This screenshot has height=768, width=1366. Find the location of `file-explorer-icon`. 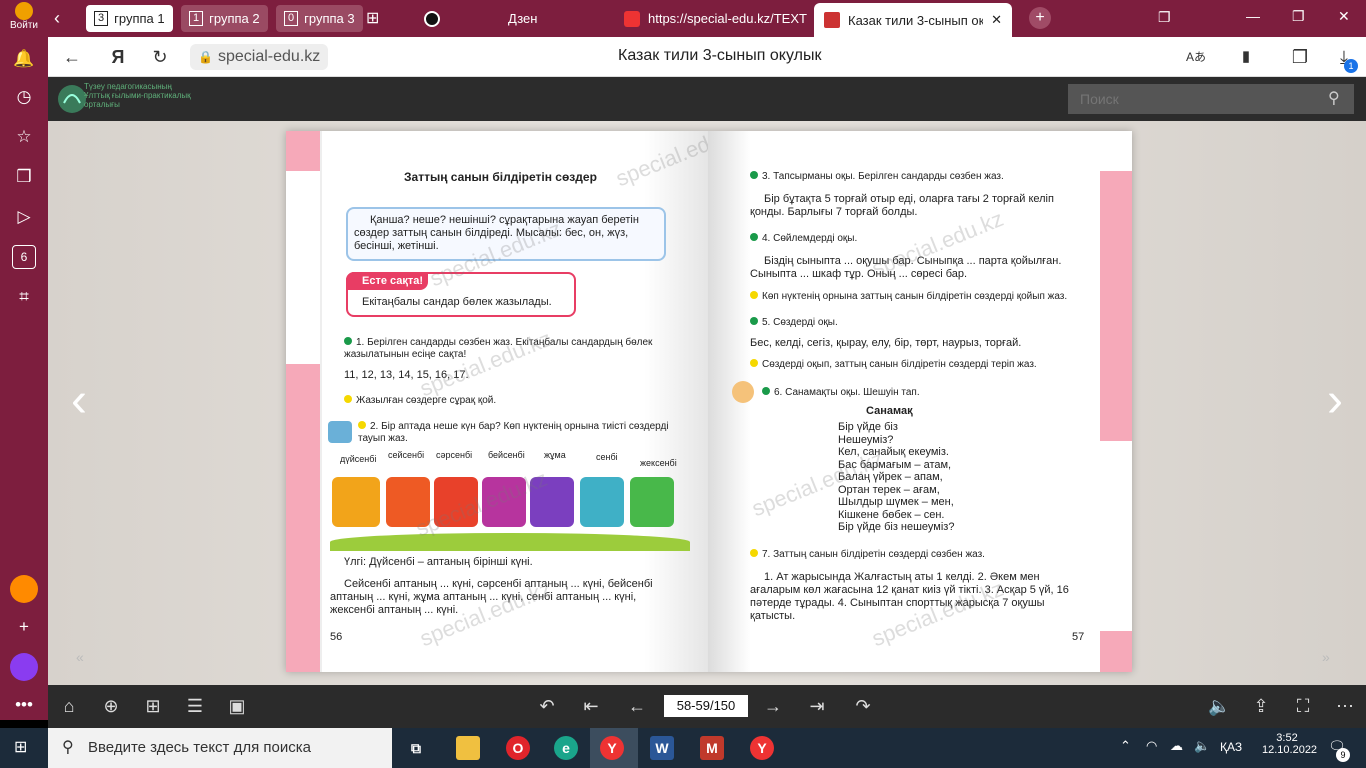

file-explorer-icon is located at coordinates (468, 748).